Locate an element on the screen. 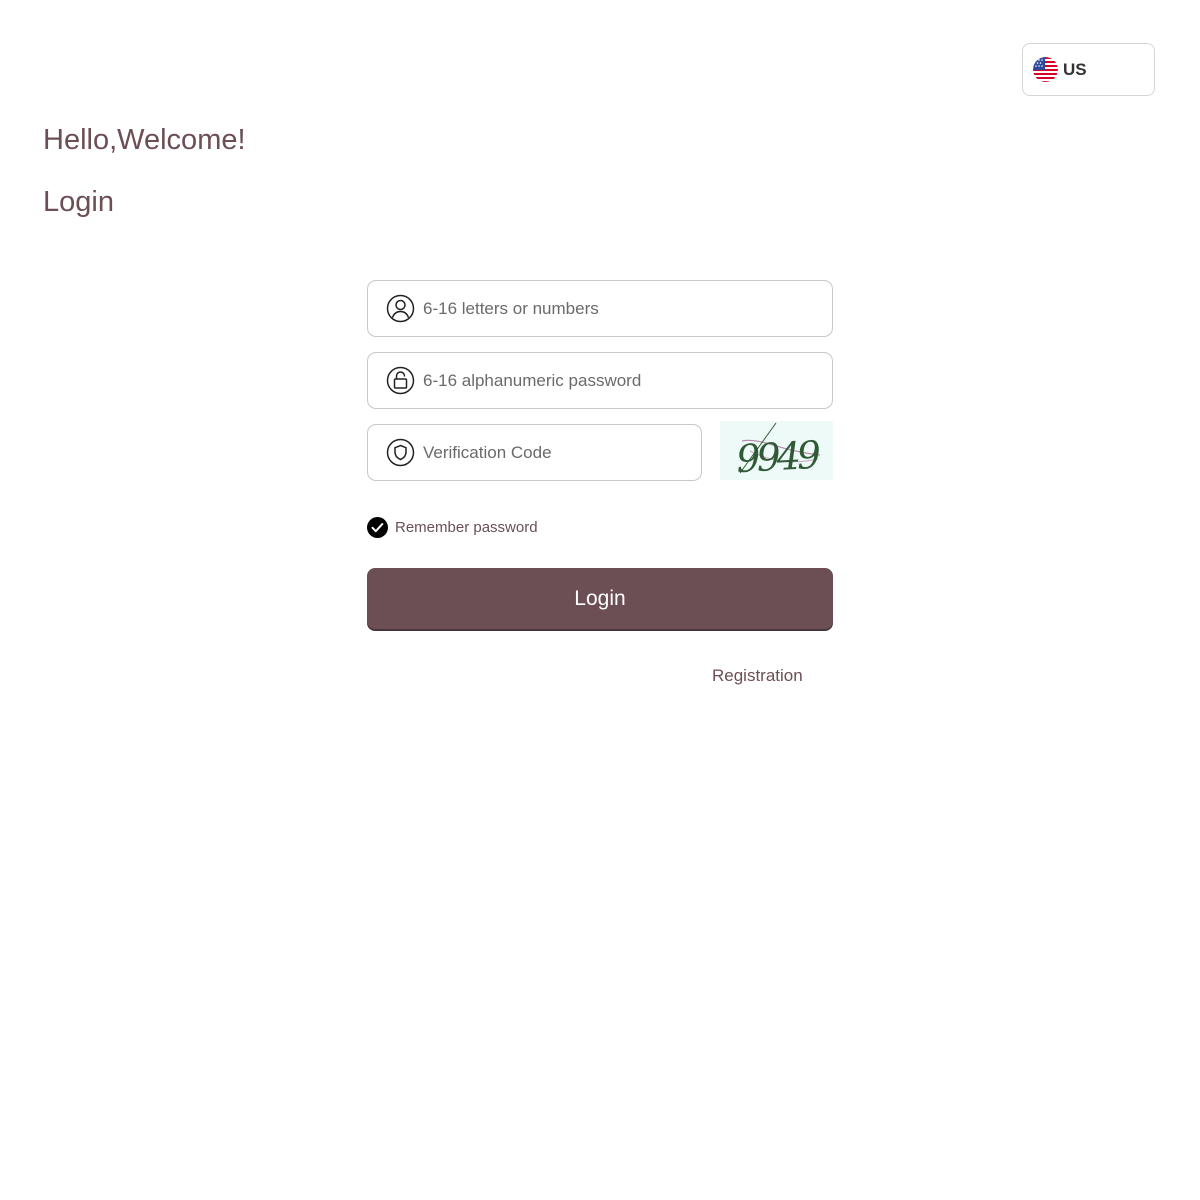  login-button: Login is located at coordinates (600, 598).